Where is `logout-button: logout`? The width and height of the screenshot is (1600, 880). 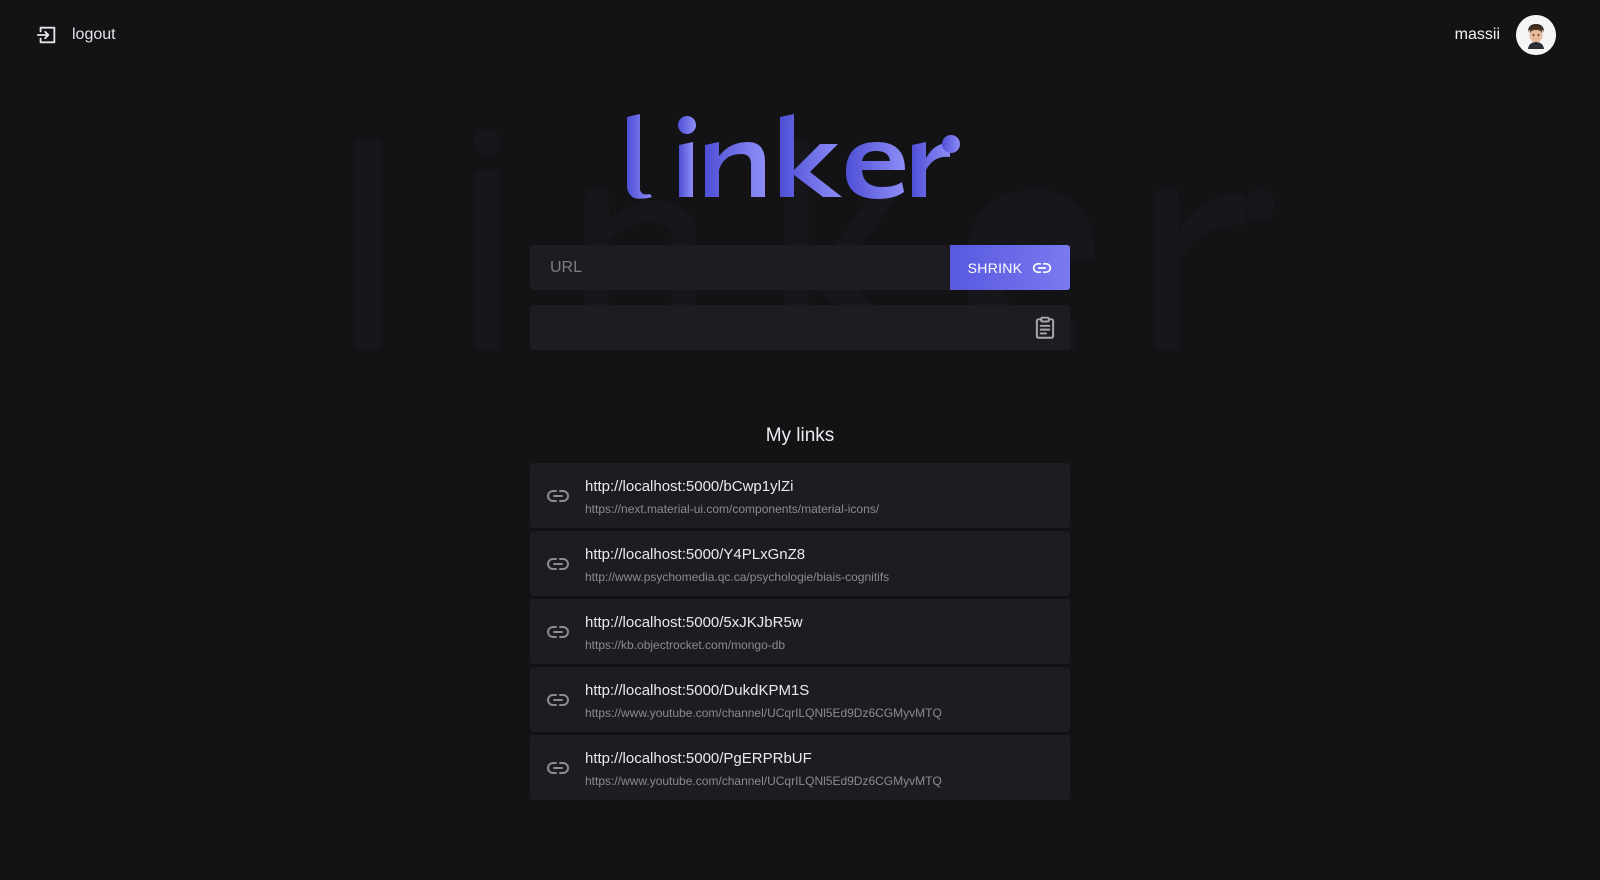 logout-button: logout is located at coordinates (76, 35).